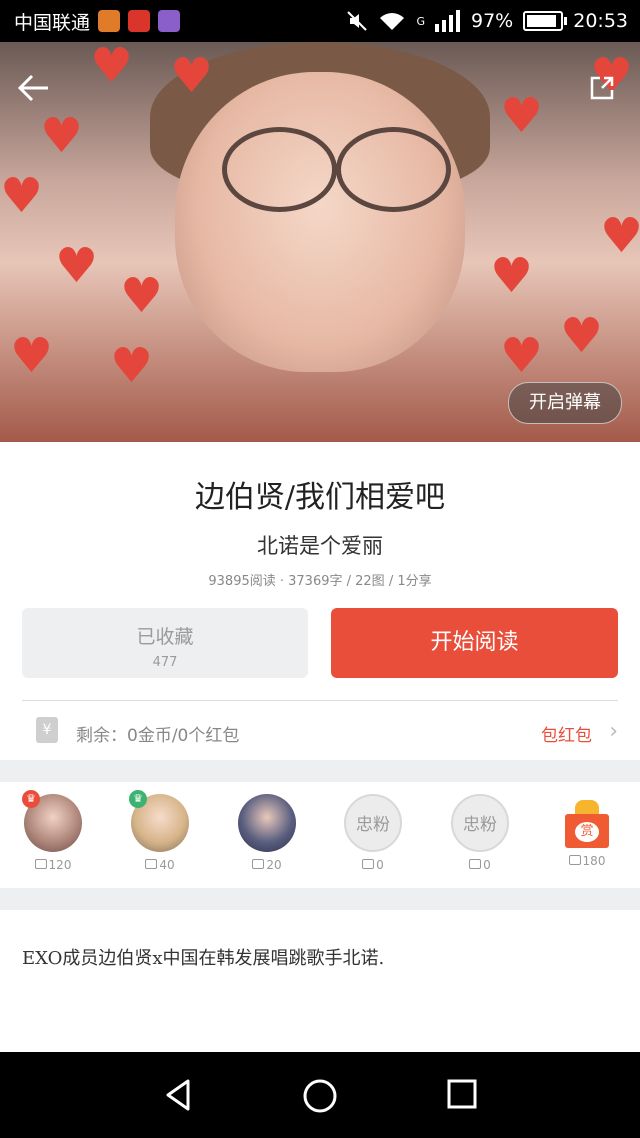 Image resolution: width=640 pixels, height=1138 pixels. What do you see at coordinates (178, 1095) in the screenshot?
I see `back-triangle-icon` at bounding box center [178, 1095].